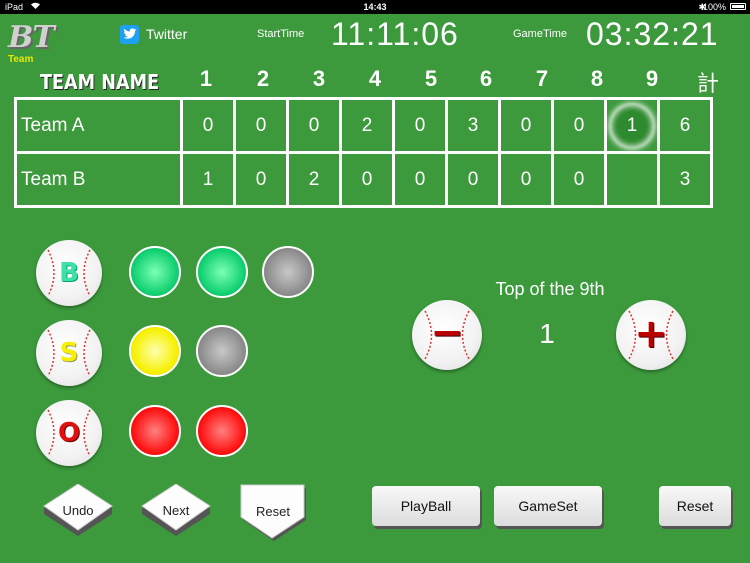 This screenshot has width=750, height=563. What do you see at coordinates (548, 506) in the screenshot?
I see `gameset-button: GameSet` at bounding box center [548, 506].